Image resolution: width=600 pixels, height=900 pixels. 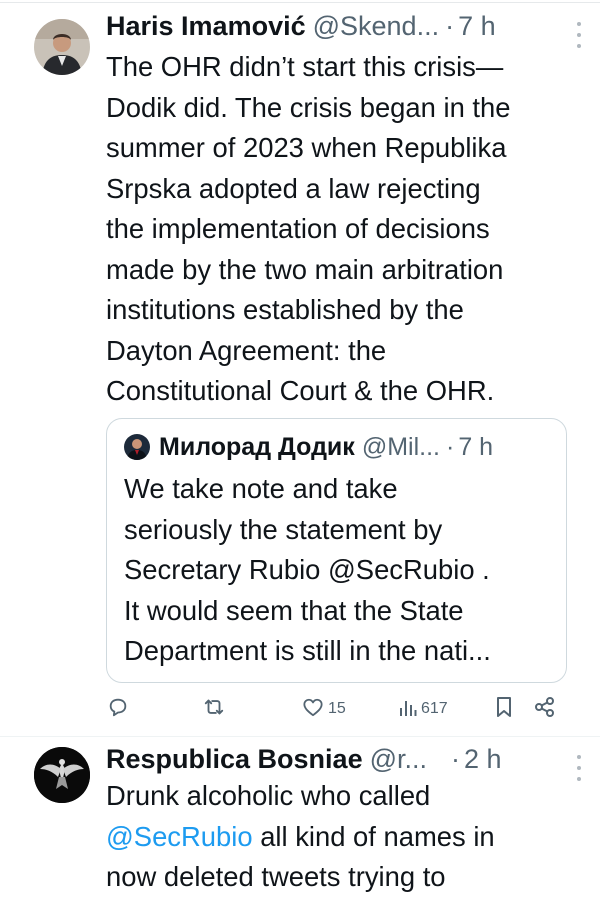 What do you see at coordinates (300, 709) in the screenshot?
I see `action-bar: 15 617` at bounding box center [300, 709].